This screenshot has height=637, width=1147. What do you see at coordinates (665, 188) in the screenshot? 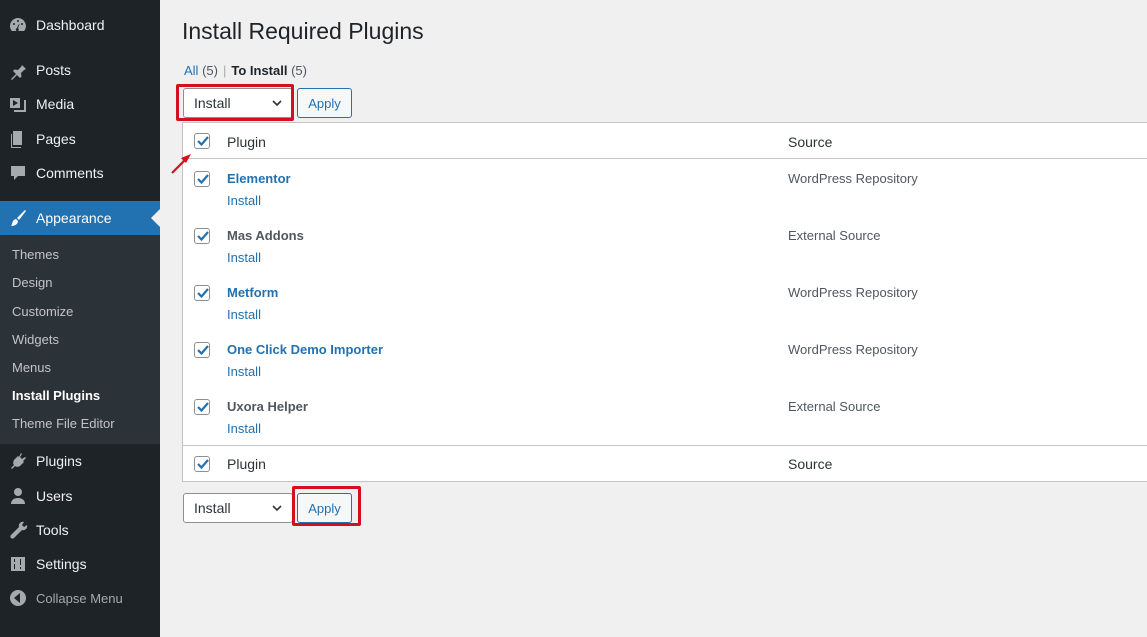
I see `table-row: Elementor Install WordPress Repository` at bounding box center [665, 188].